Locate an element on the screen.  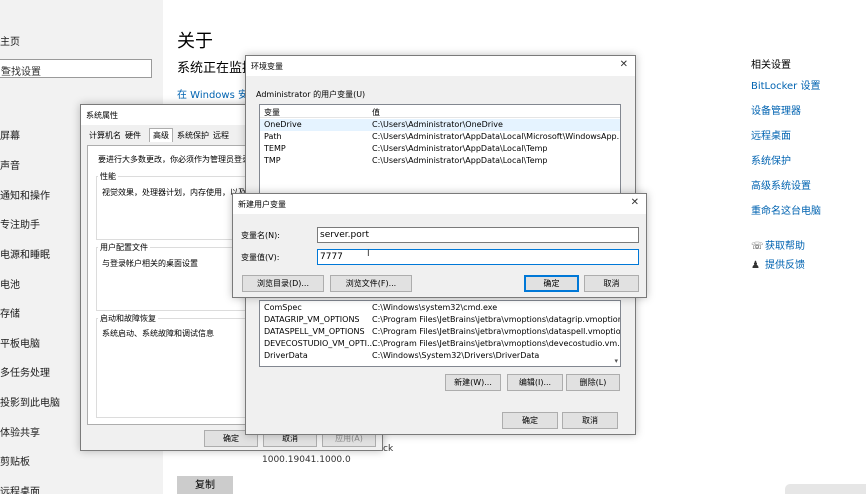
help-icon: ☏ is located at coordinates (757, 246).